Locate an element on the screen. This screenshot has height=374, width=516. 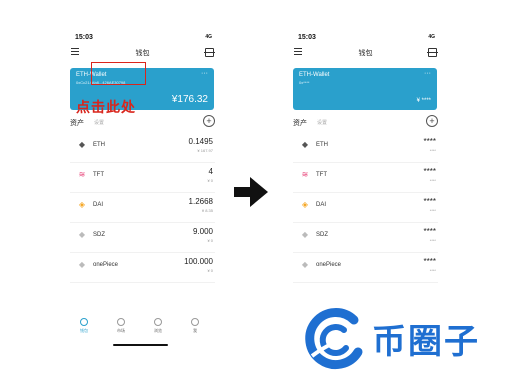
wallet-card: ETH-Wallet 0x**** ··· ¥ **** is located at coordinates (365, 89).